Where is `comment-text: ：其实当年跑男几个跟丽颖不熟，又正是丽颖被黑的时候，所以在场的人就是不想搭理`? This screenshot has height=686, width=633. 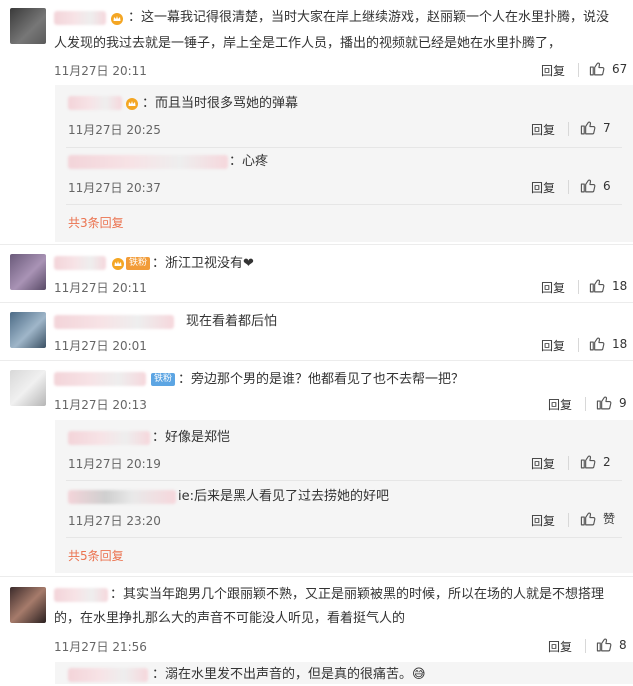
comment-text: ：其实当年跑男几个跟丽颖不熟，又正是丽颖被黑的时候，所以在场的人就是不想搭理 is located at coordinates (357, 594).